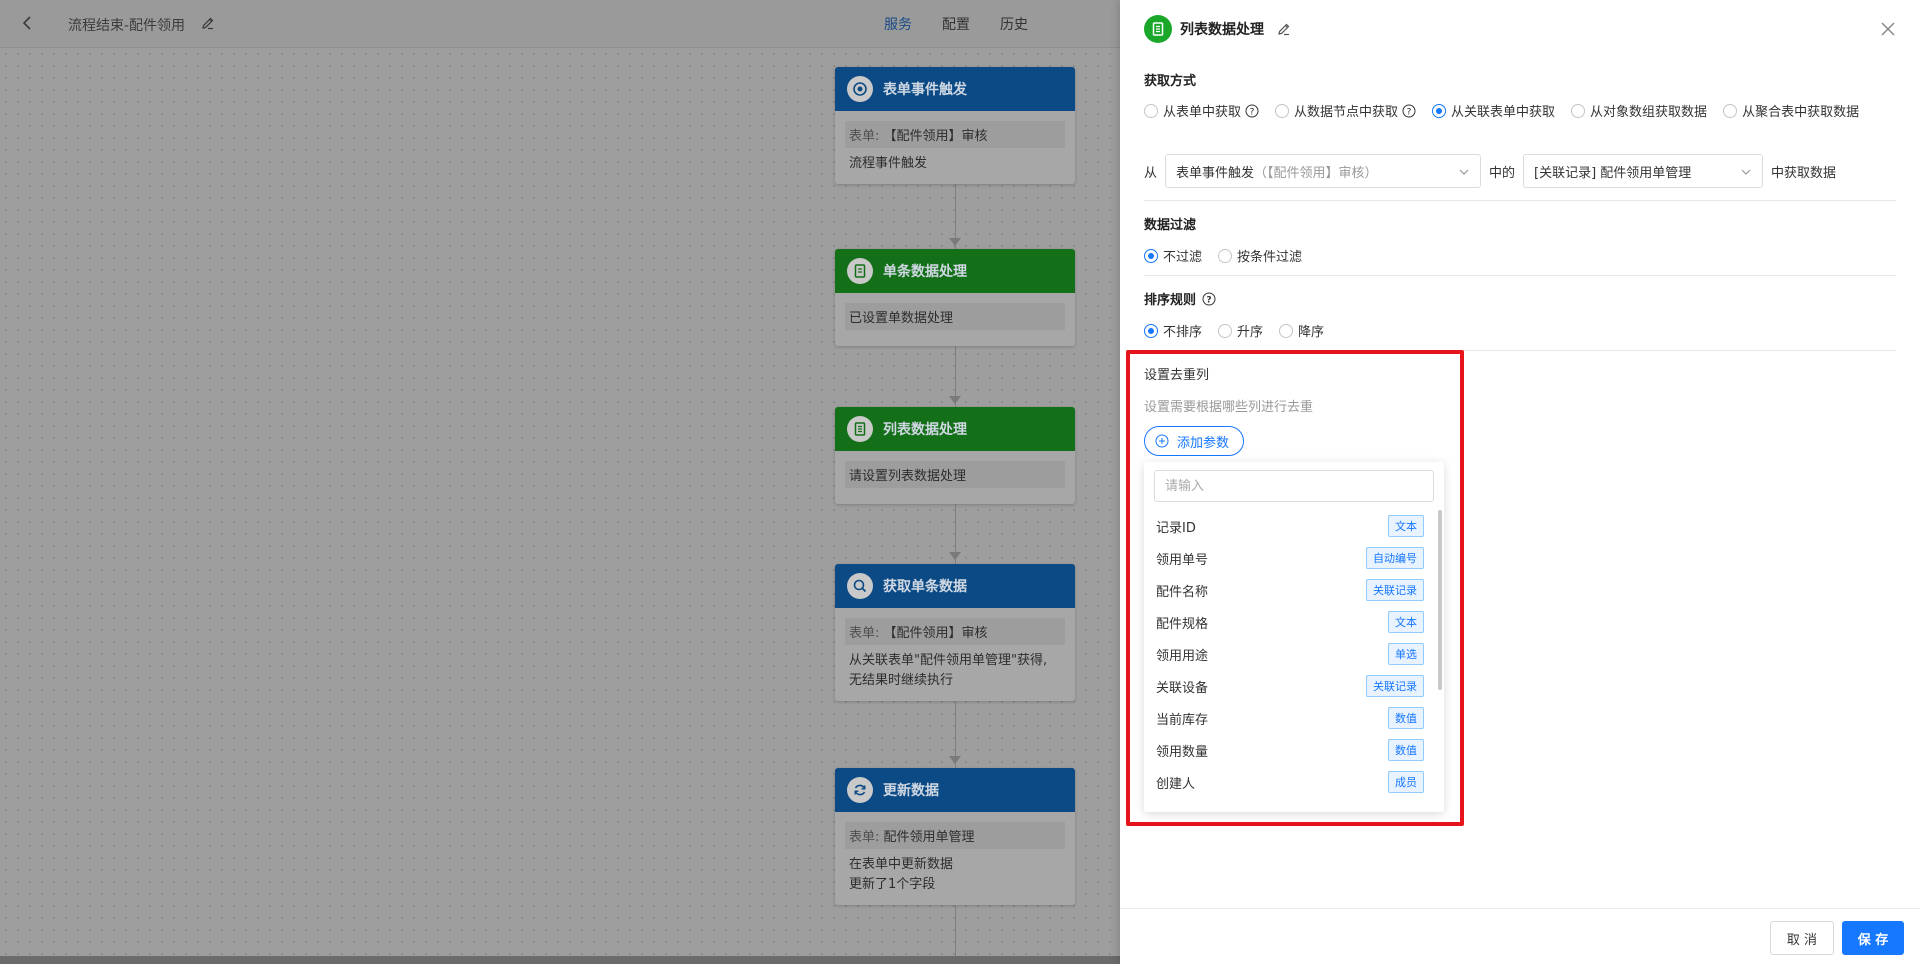 This screenshot has width=1920, height=964. Describe the element at coordinates (860, 586) in the screenshot. I see `search-icon` at that location.